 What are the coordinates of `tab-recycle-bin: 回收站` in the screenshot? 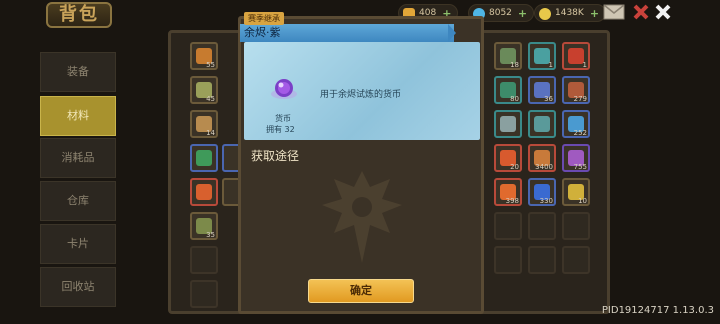 It's located at (78, 287).